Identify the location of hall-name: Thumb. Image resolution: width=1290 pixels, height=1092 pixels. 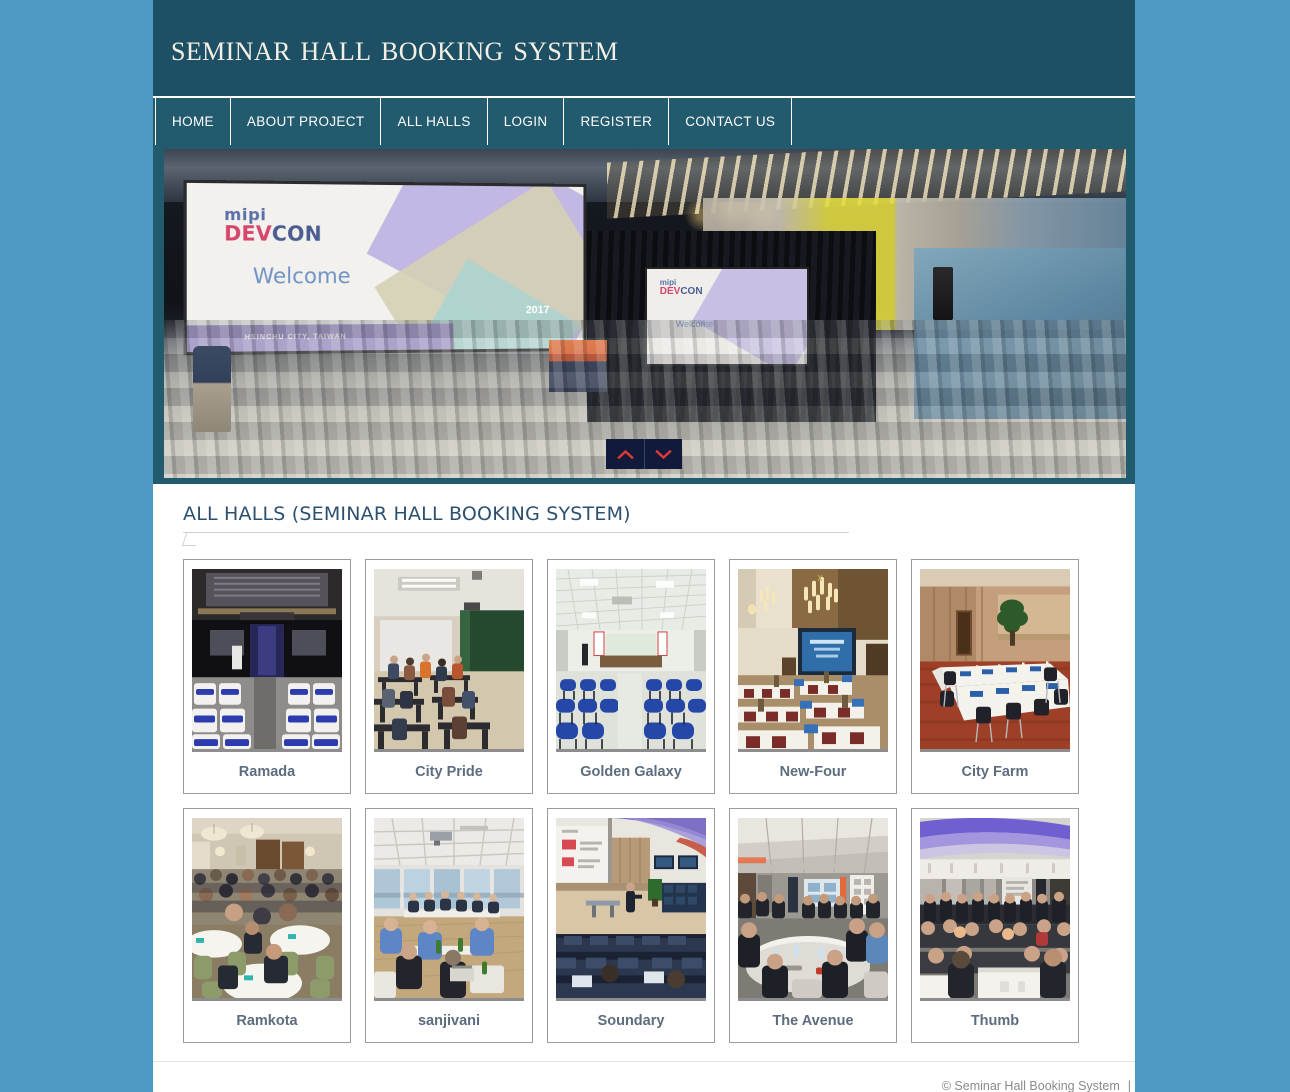
(995, 1021).